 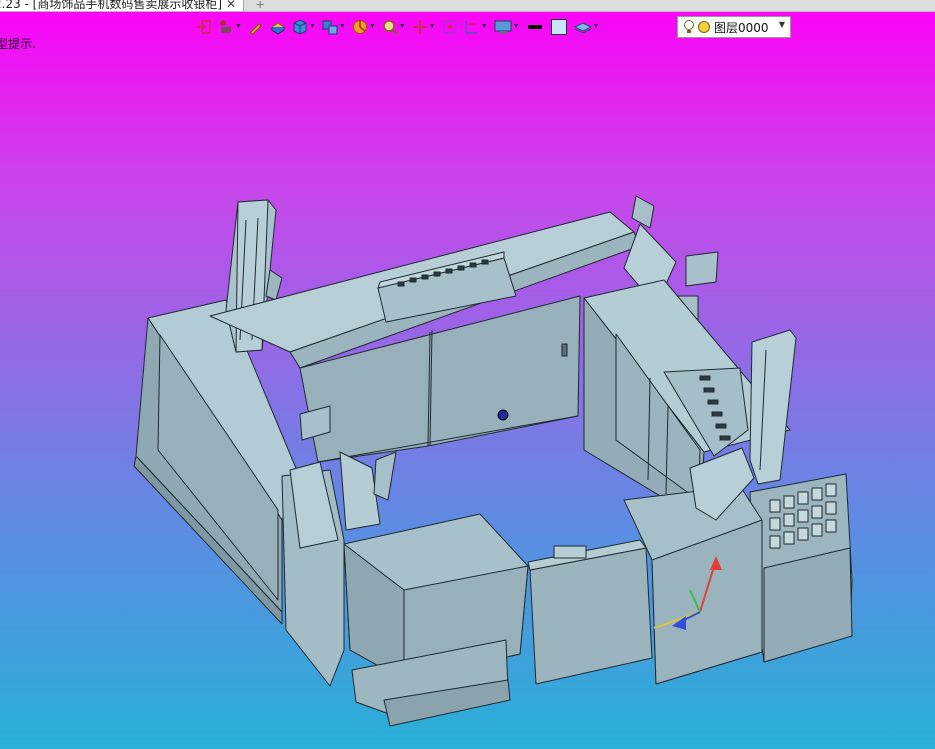 I want to click on region-icon, so click(x=450, y=27).